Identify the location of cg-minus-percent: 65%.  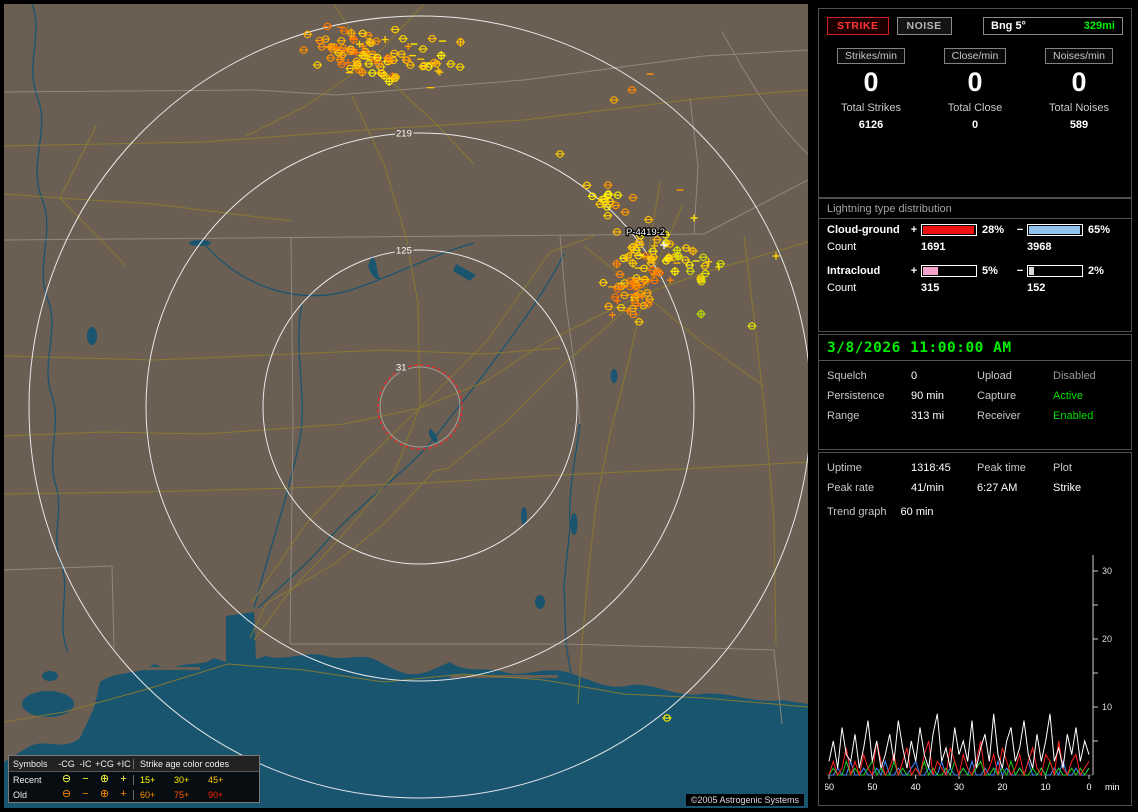
(1099, 230).